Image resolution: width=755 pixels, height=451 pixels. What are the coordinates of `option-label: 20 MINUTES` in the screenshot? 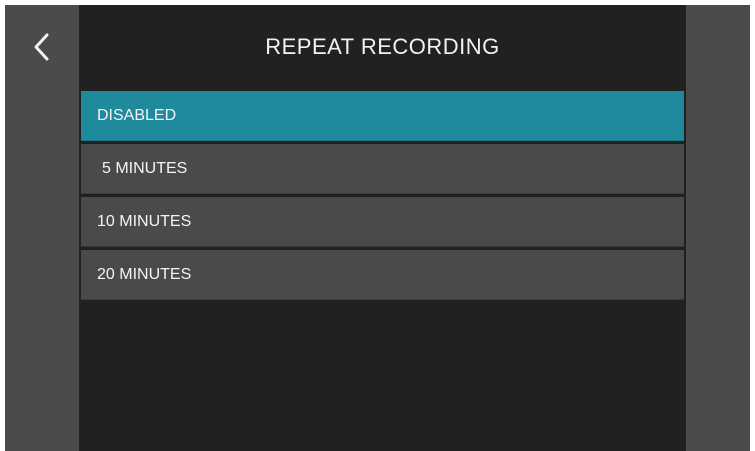 It's located at (144, 274).